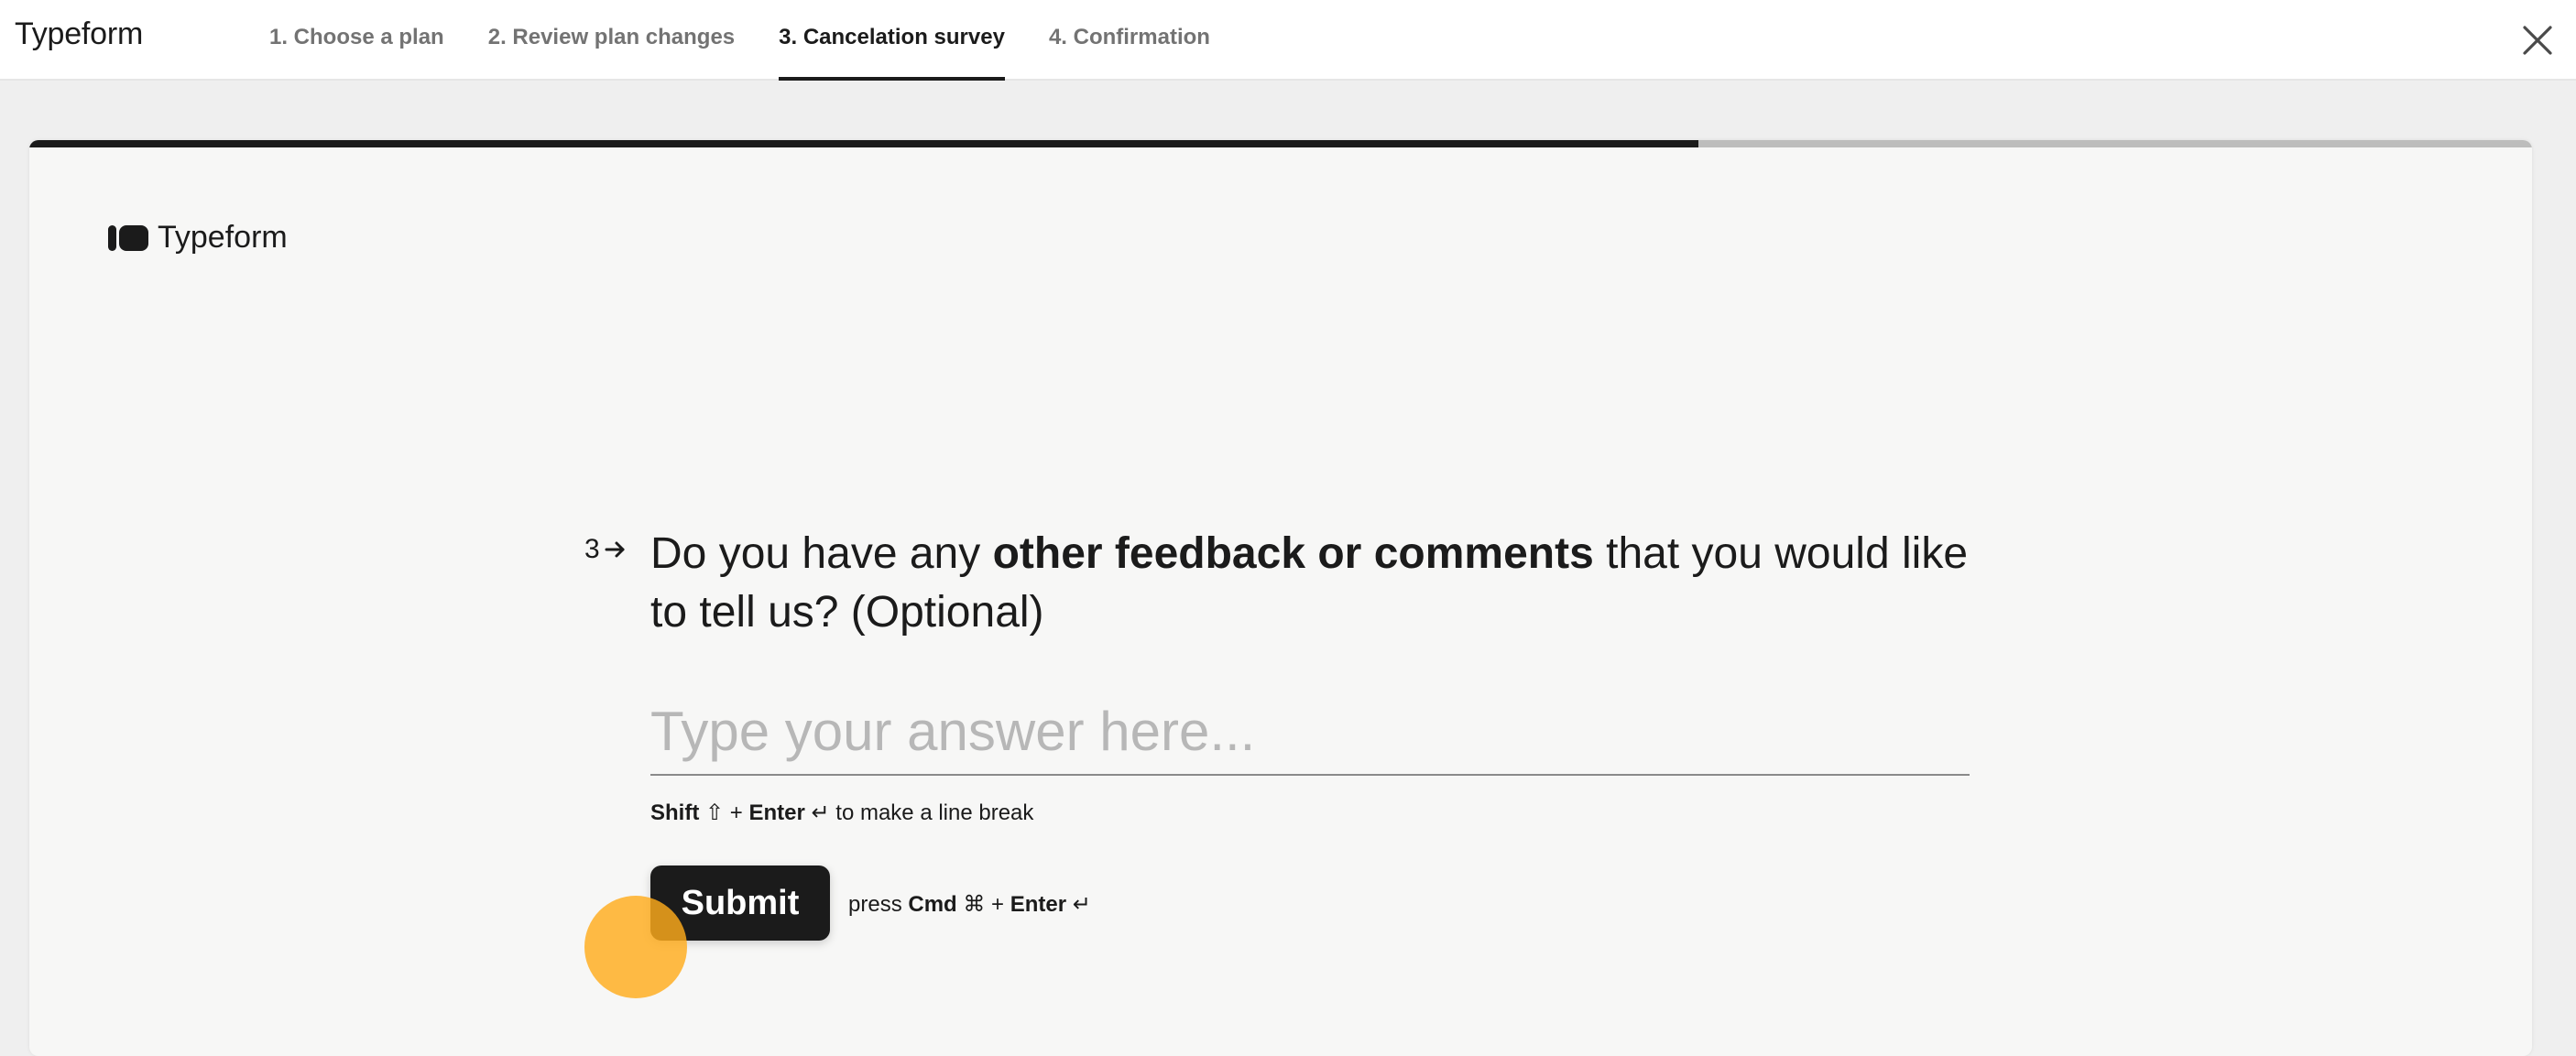  What do you see at coordinates (1130, 40) in the screenshot?
I see `tab-confirmation: 4. Confirmation` at bounding box center [1130, 40].